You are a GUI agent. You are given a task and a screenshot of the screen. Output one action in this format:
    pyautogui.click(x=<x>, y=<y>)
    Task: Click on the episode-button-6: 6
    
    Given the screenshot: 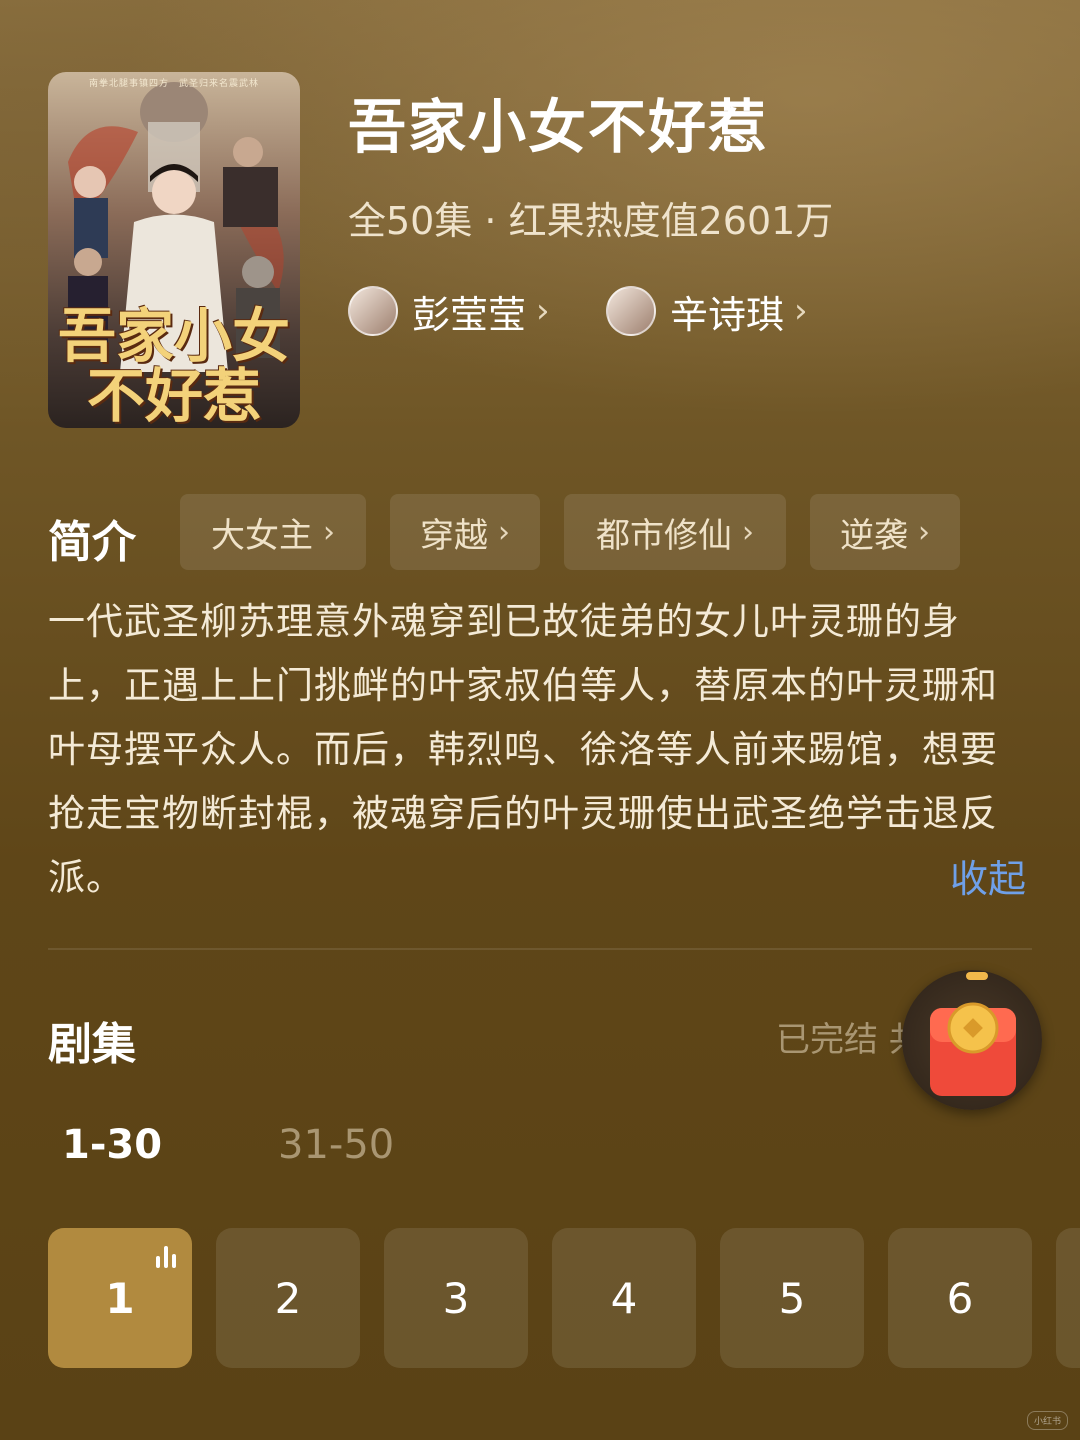 What is the action you would take?
    pyautogui.click(x=960, y=1298)
    